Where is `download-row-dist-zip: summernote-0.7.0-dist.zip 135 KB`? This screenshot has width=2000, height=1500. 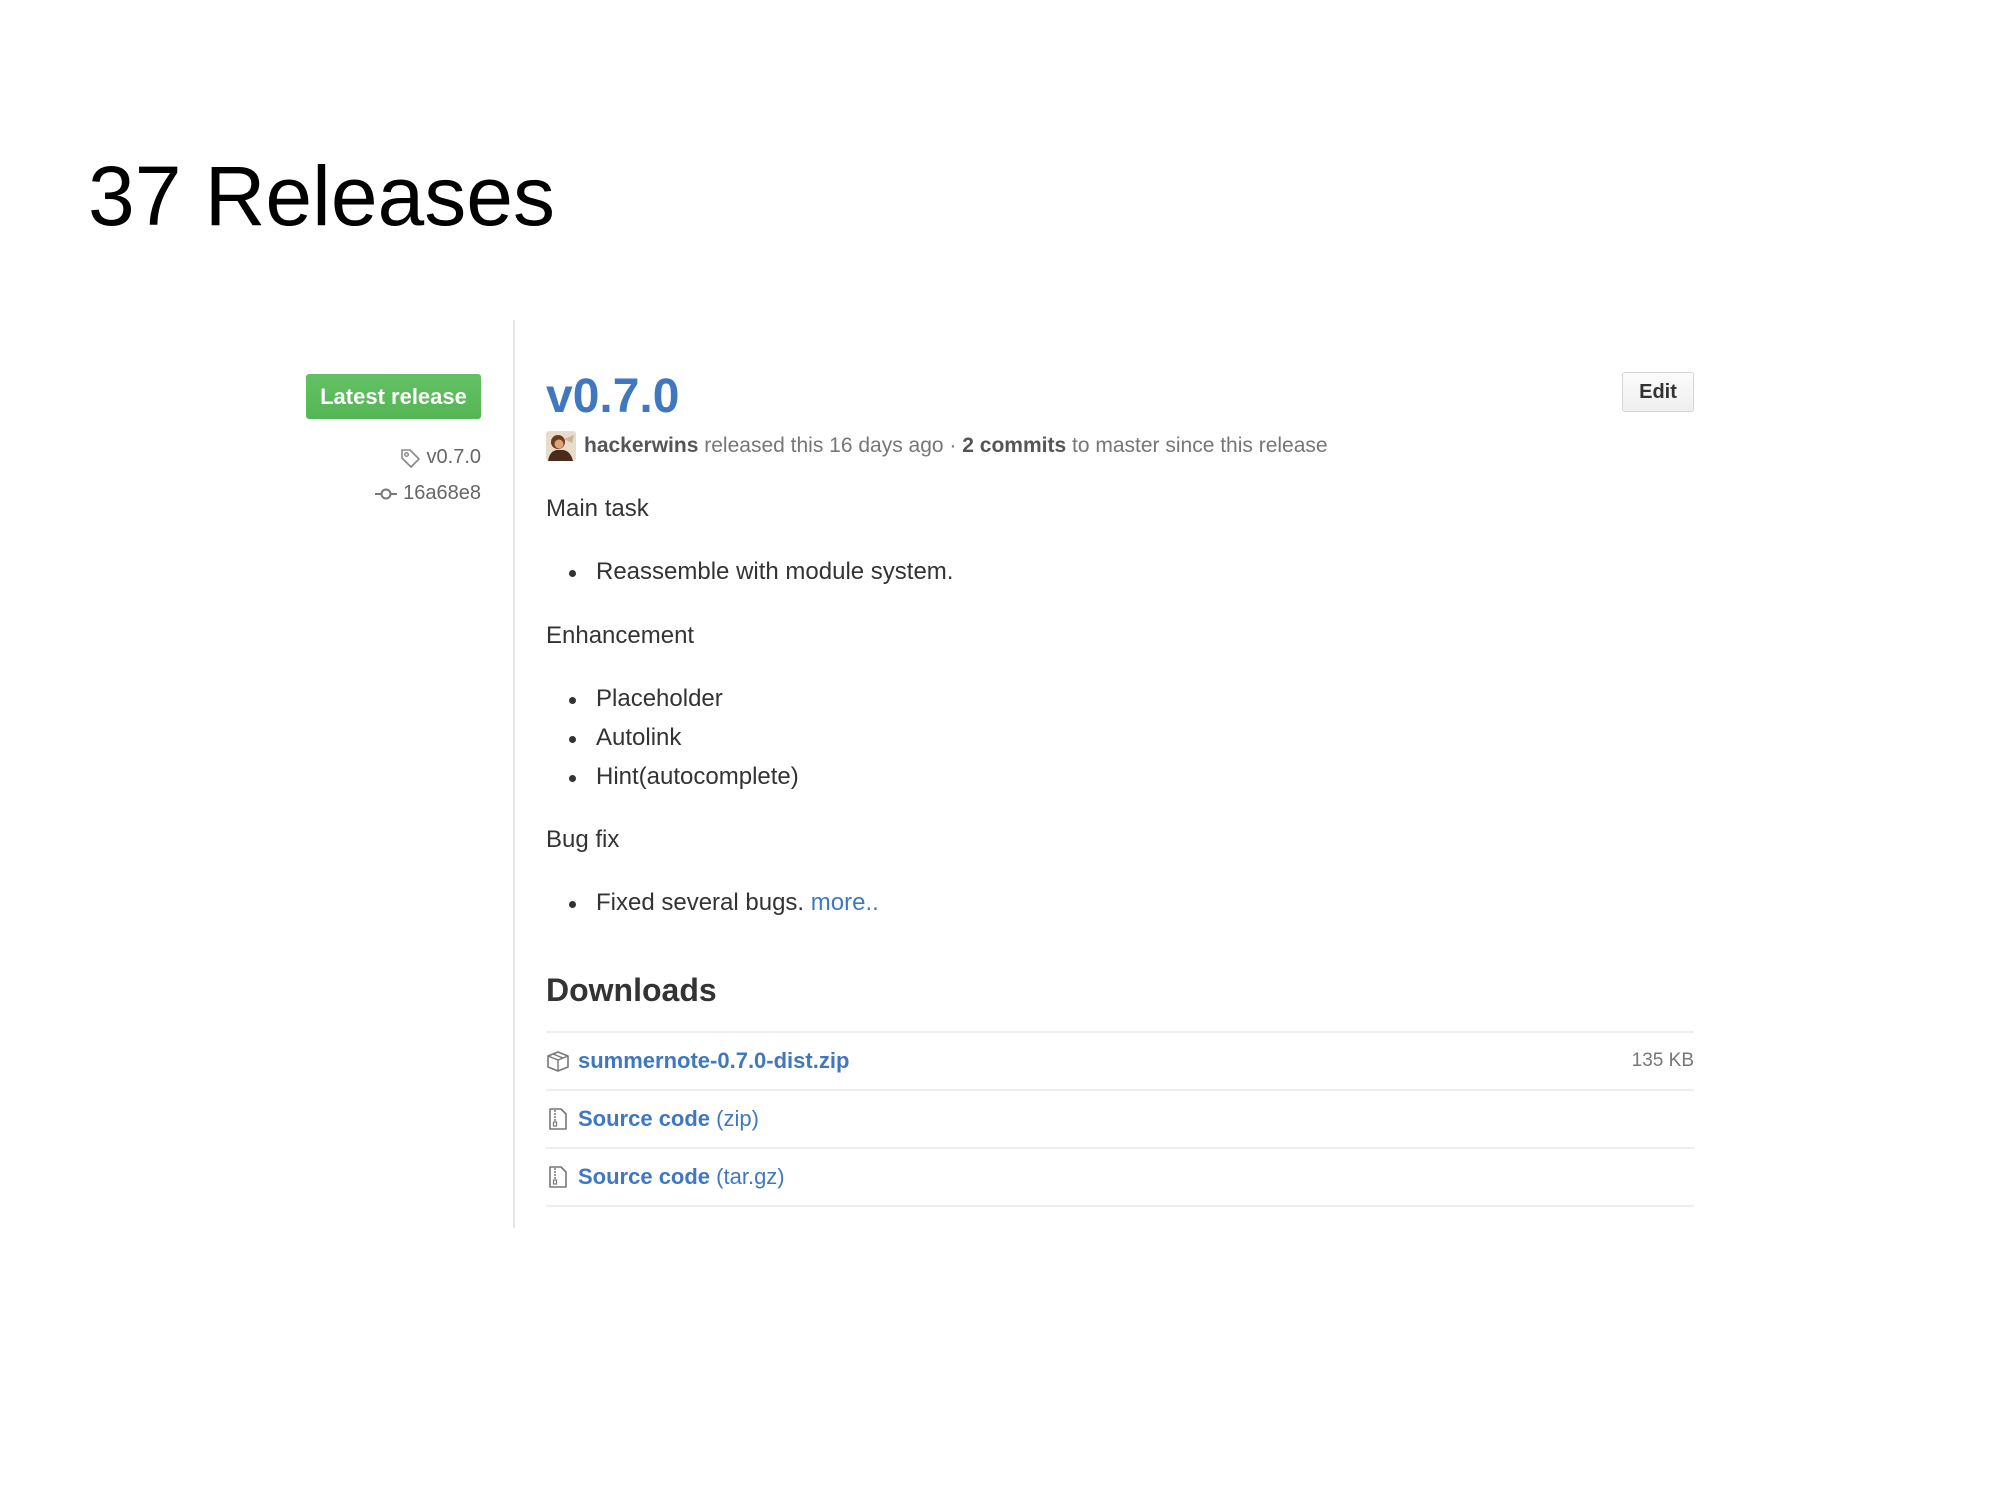
download-row-dist-zip: summernote-0.7.0-dist.zip 135 KB is located at coordinates (1120, 1062).